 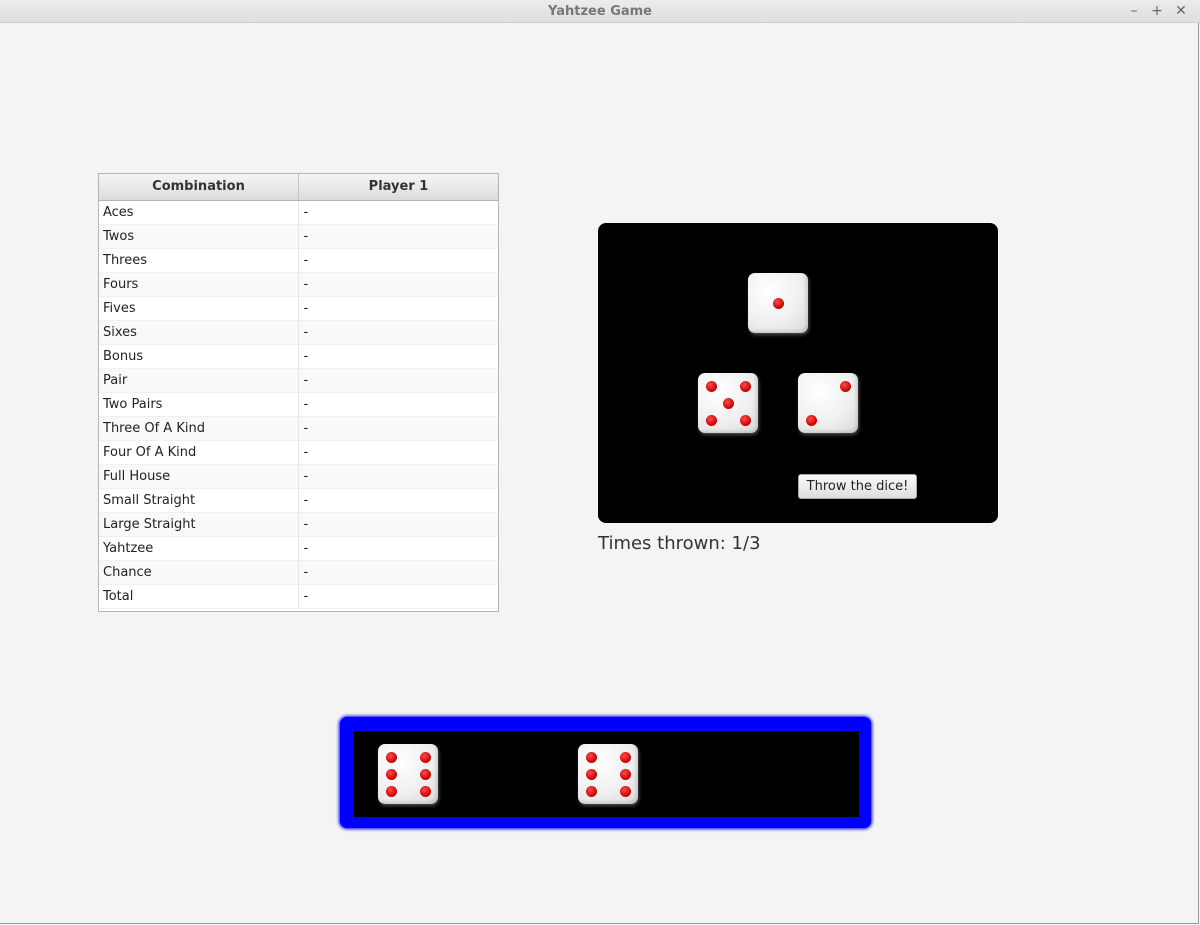 I want to click on table-row: Small Straight -, so click(x=298, y=501).